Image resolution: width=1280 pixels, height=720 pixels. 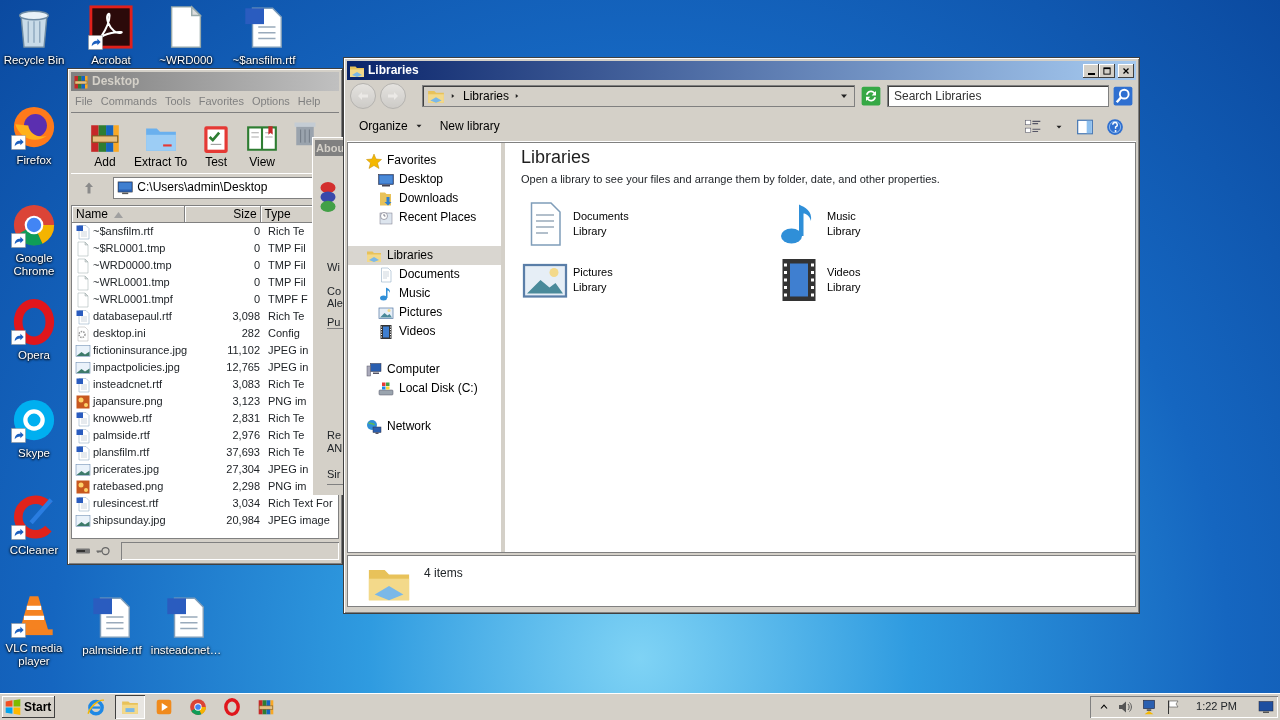 What do you see at coordinates (262, 145) in the screenshot?
I see `toolbar-button: View` at bounding box center [262, 145].